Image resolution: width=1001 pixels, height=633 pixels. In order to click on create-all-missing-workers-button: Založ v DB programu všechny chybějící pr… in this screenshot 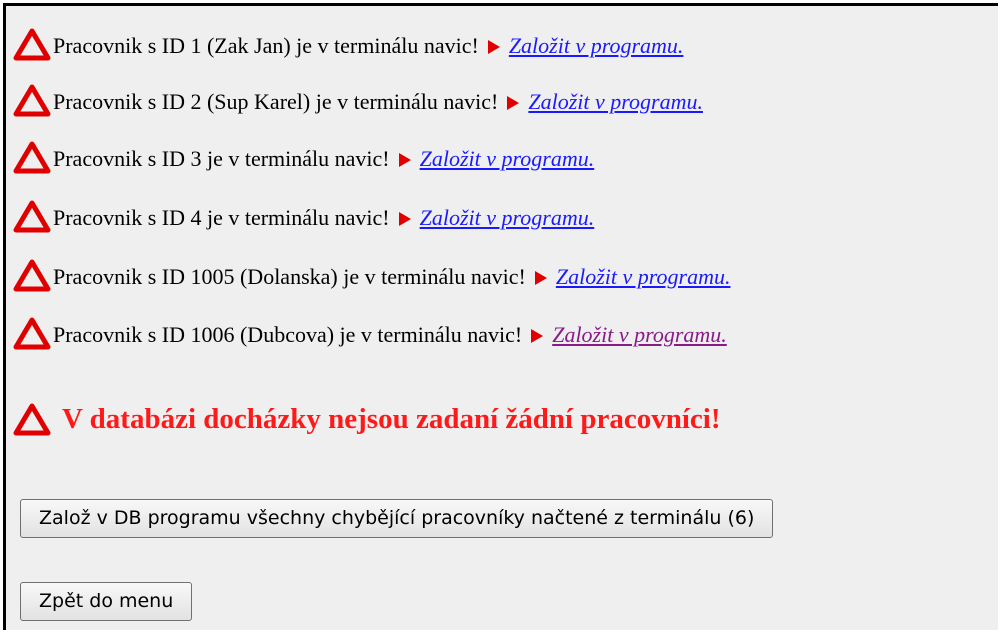, I will do `click(397, 518)`.